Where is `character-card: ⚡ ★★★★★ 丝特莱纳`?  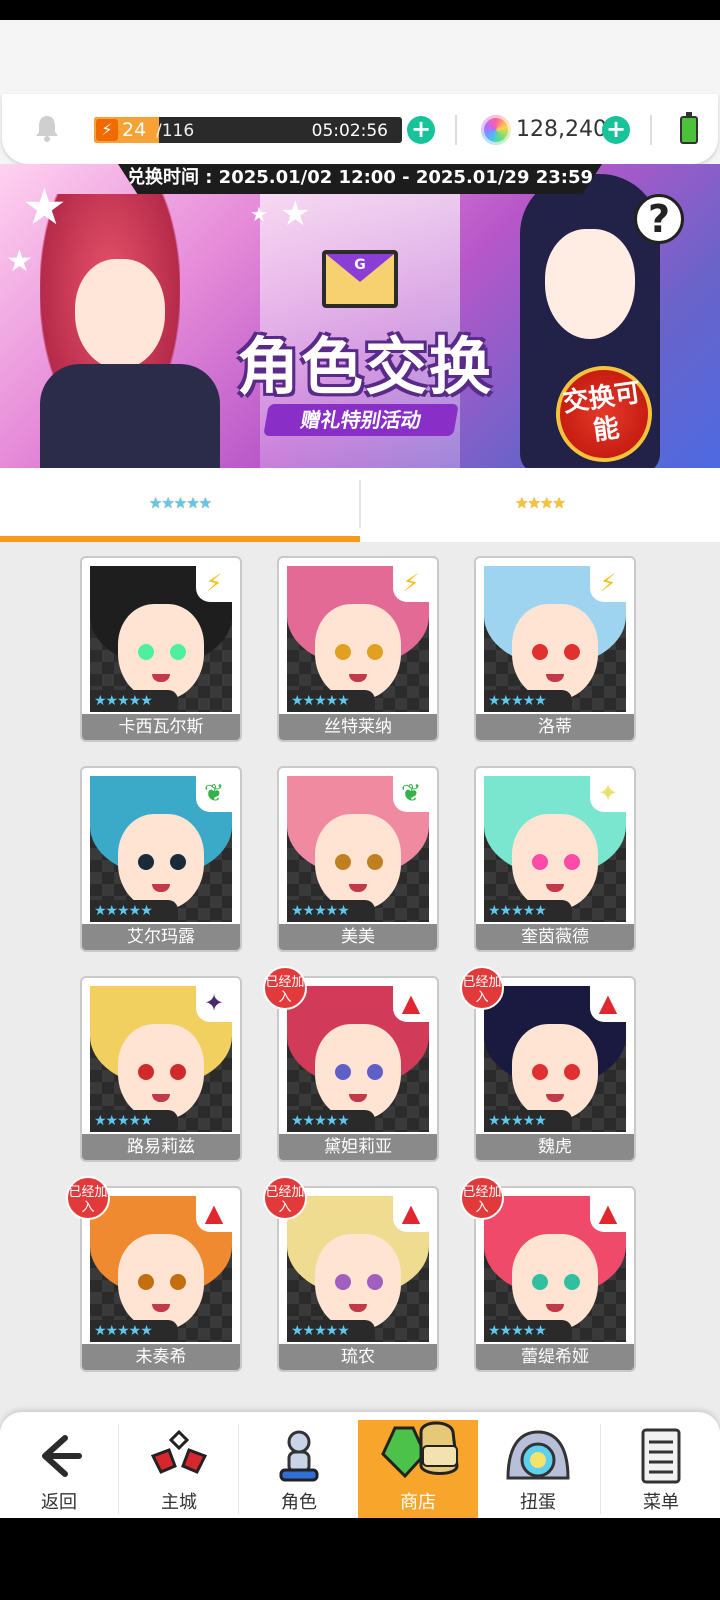
character-card: ⚡ ★★★★★ 丝特莱纳 is located at coordinates (358, 649).